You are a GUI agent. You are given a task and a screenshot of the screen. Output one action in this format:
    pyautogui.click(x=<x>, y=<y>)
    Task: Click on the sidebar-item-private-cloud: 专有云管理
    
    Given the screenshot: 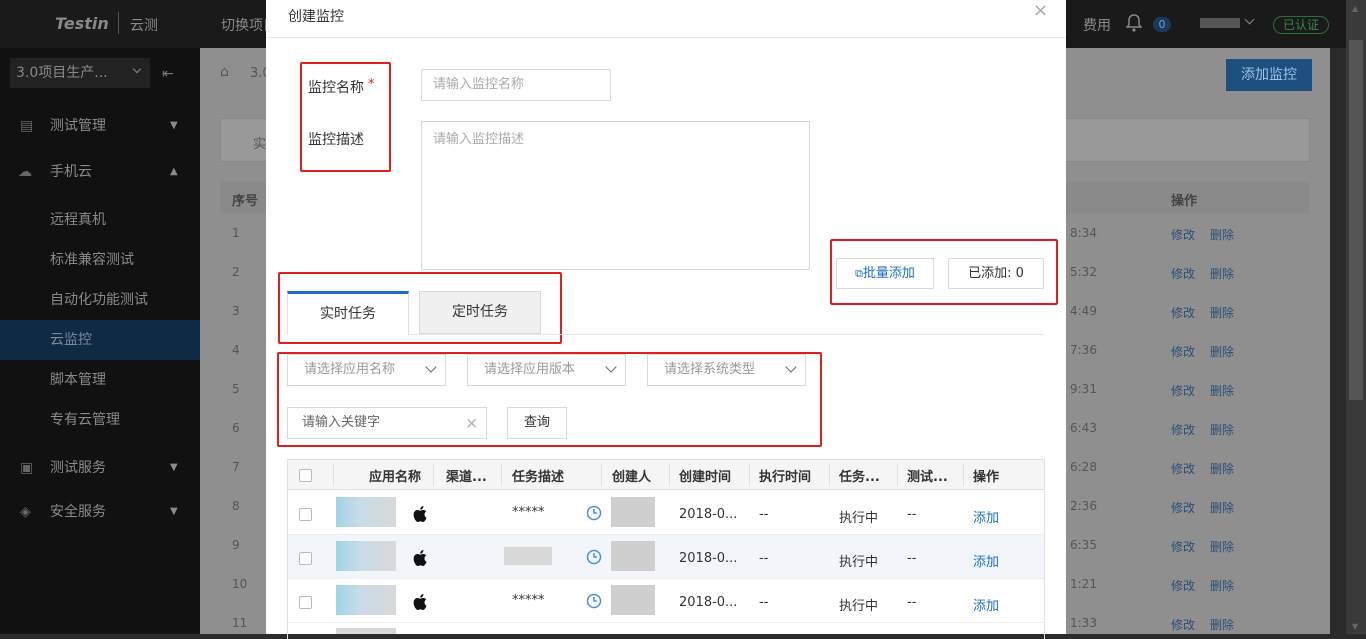 What is the action you would take?
    pyautogui.click(x=100, y=420)
    